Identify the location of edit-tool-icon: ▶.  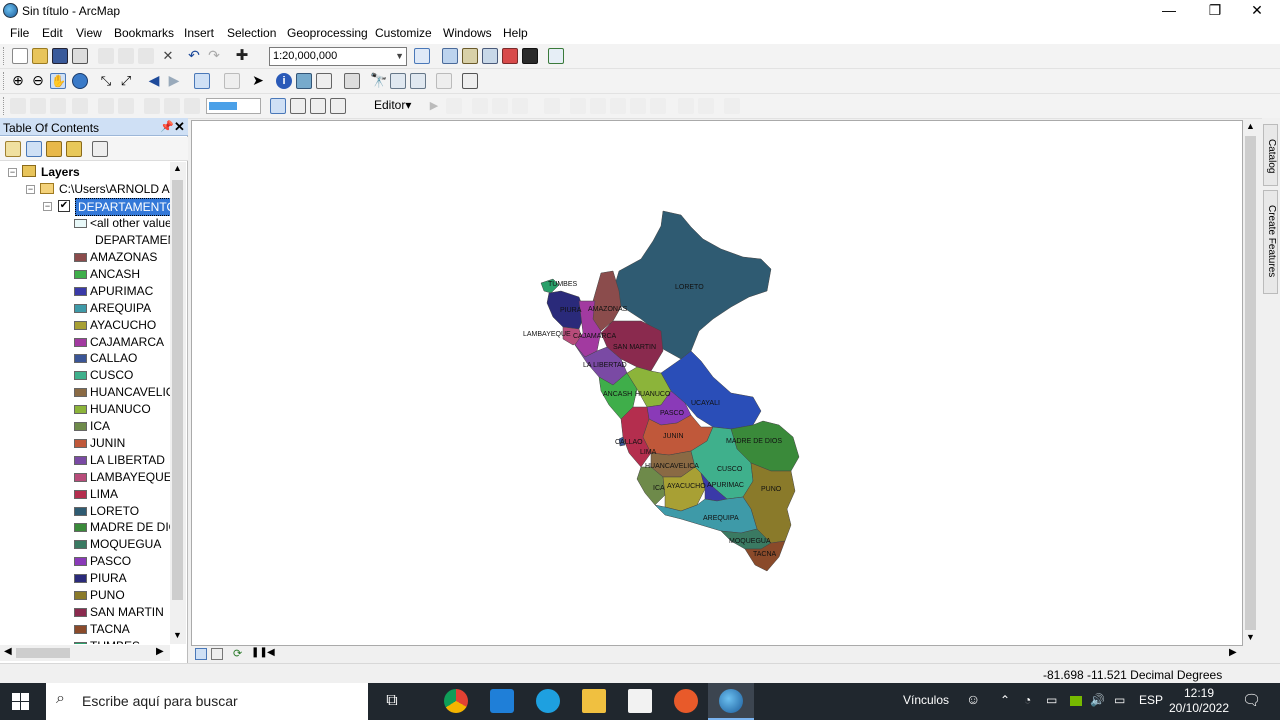
(434, 106).